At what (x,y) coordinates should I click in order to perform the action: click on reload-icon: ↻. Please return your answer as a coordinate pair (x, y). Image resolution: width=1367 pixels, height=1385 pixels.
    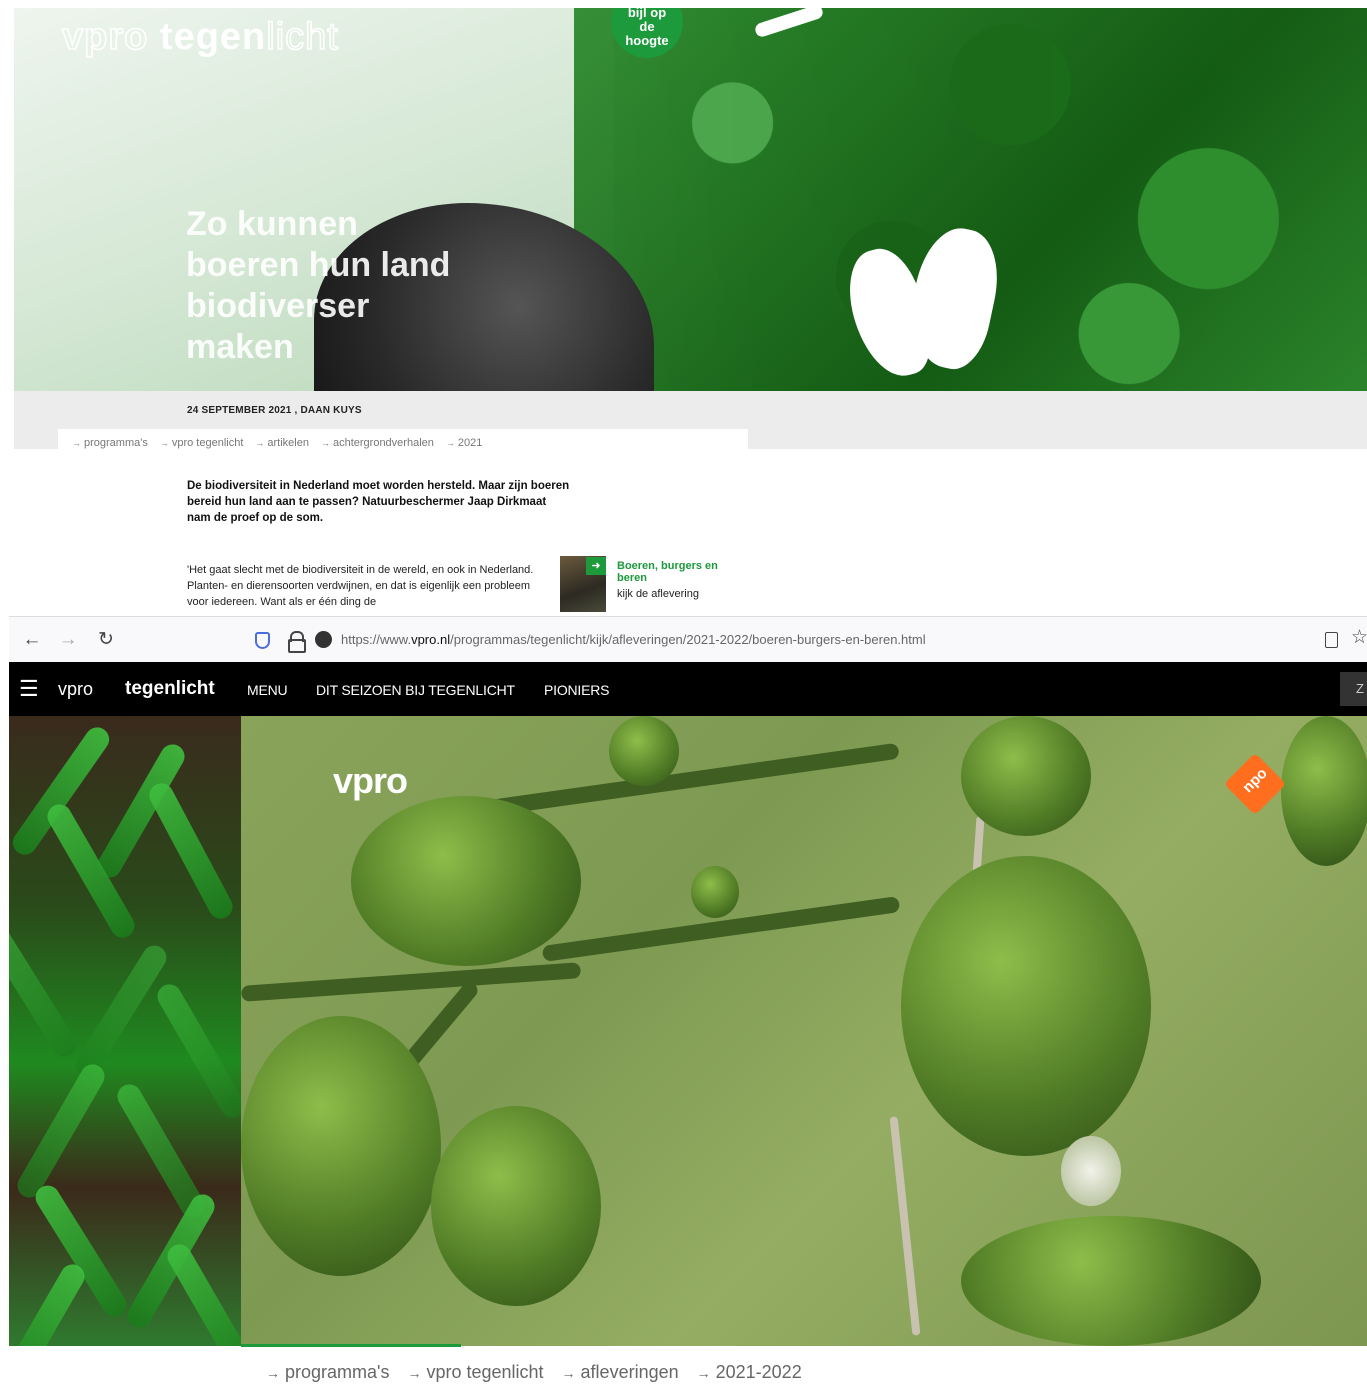
    Looking at the image, I should click on (106, 640).